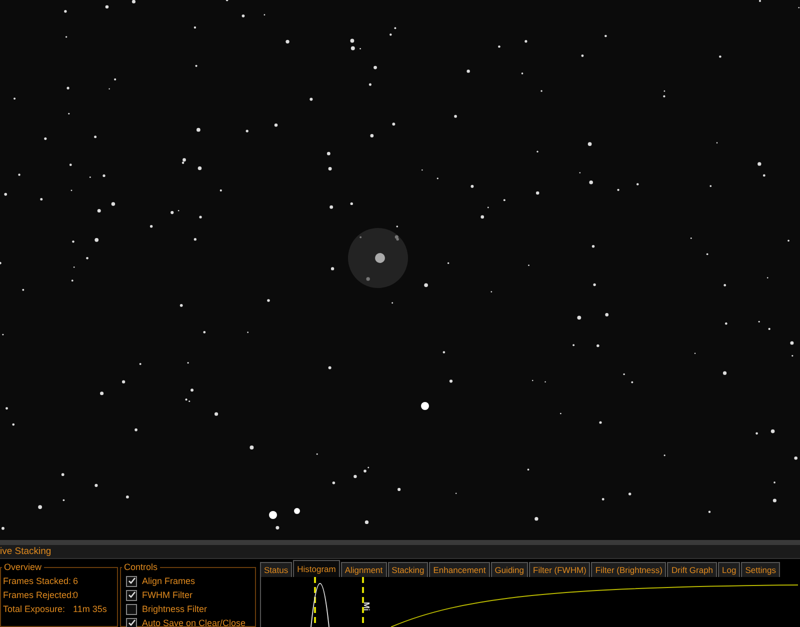 The width and height of the screenshot is (800, 627). What do you see at coordinates (760, 569) in the screenshot?
I see `tab: Settings` at bounding box center [760, 569].